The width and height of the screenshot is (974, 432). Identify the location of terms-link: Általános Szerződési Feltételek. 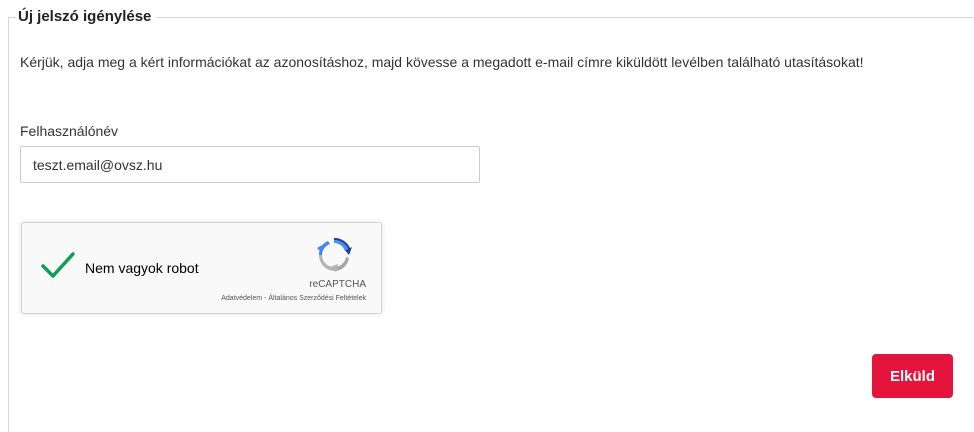
(317, 298).